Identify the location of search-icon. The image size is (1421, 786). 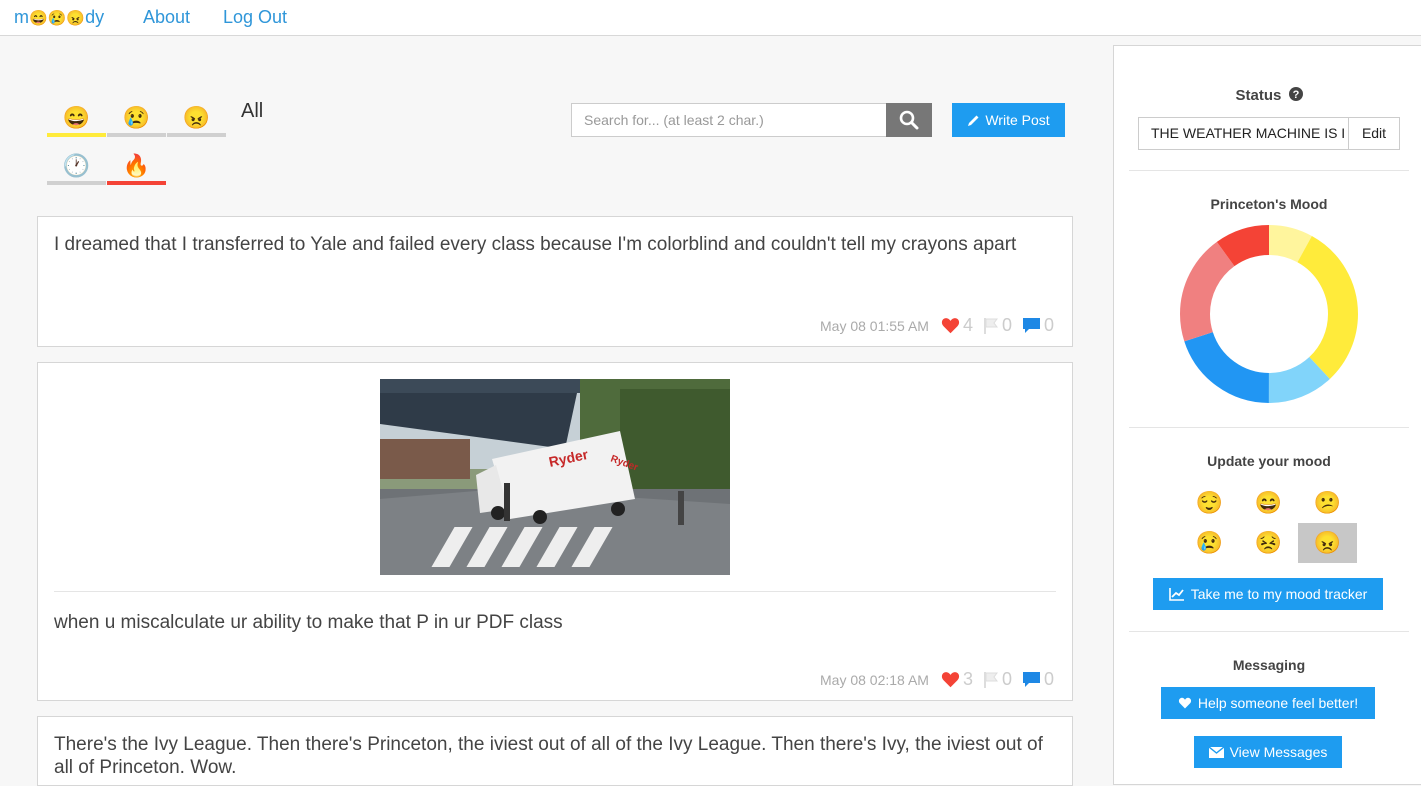
(909, 120).